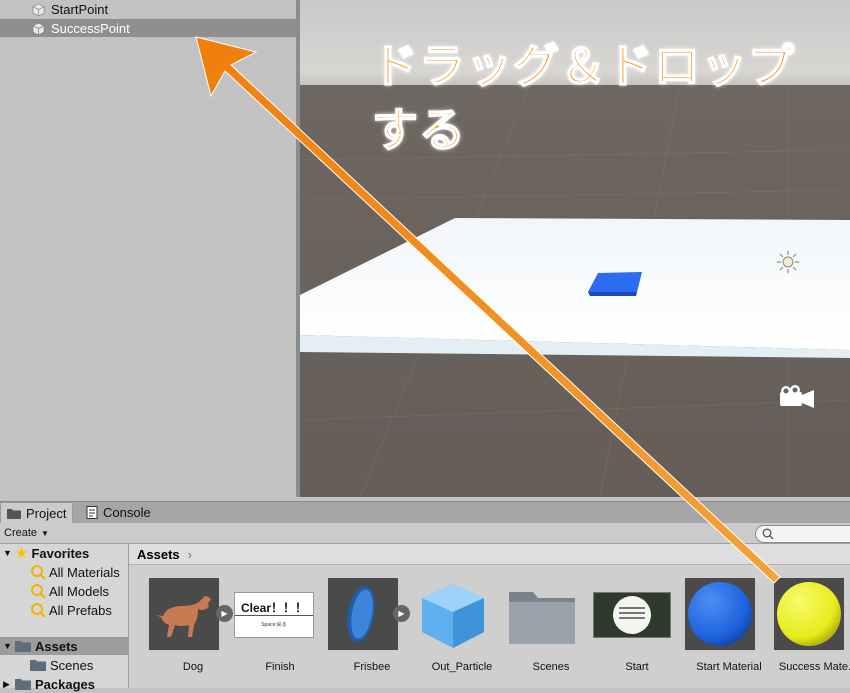 Image resolution: width=850 pixels, height=693 pixels. Describe the element at coordinates (72, 665) in the screenshot. I see `tree-item-label: Scenes` at that location.